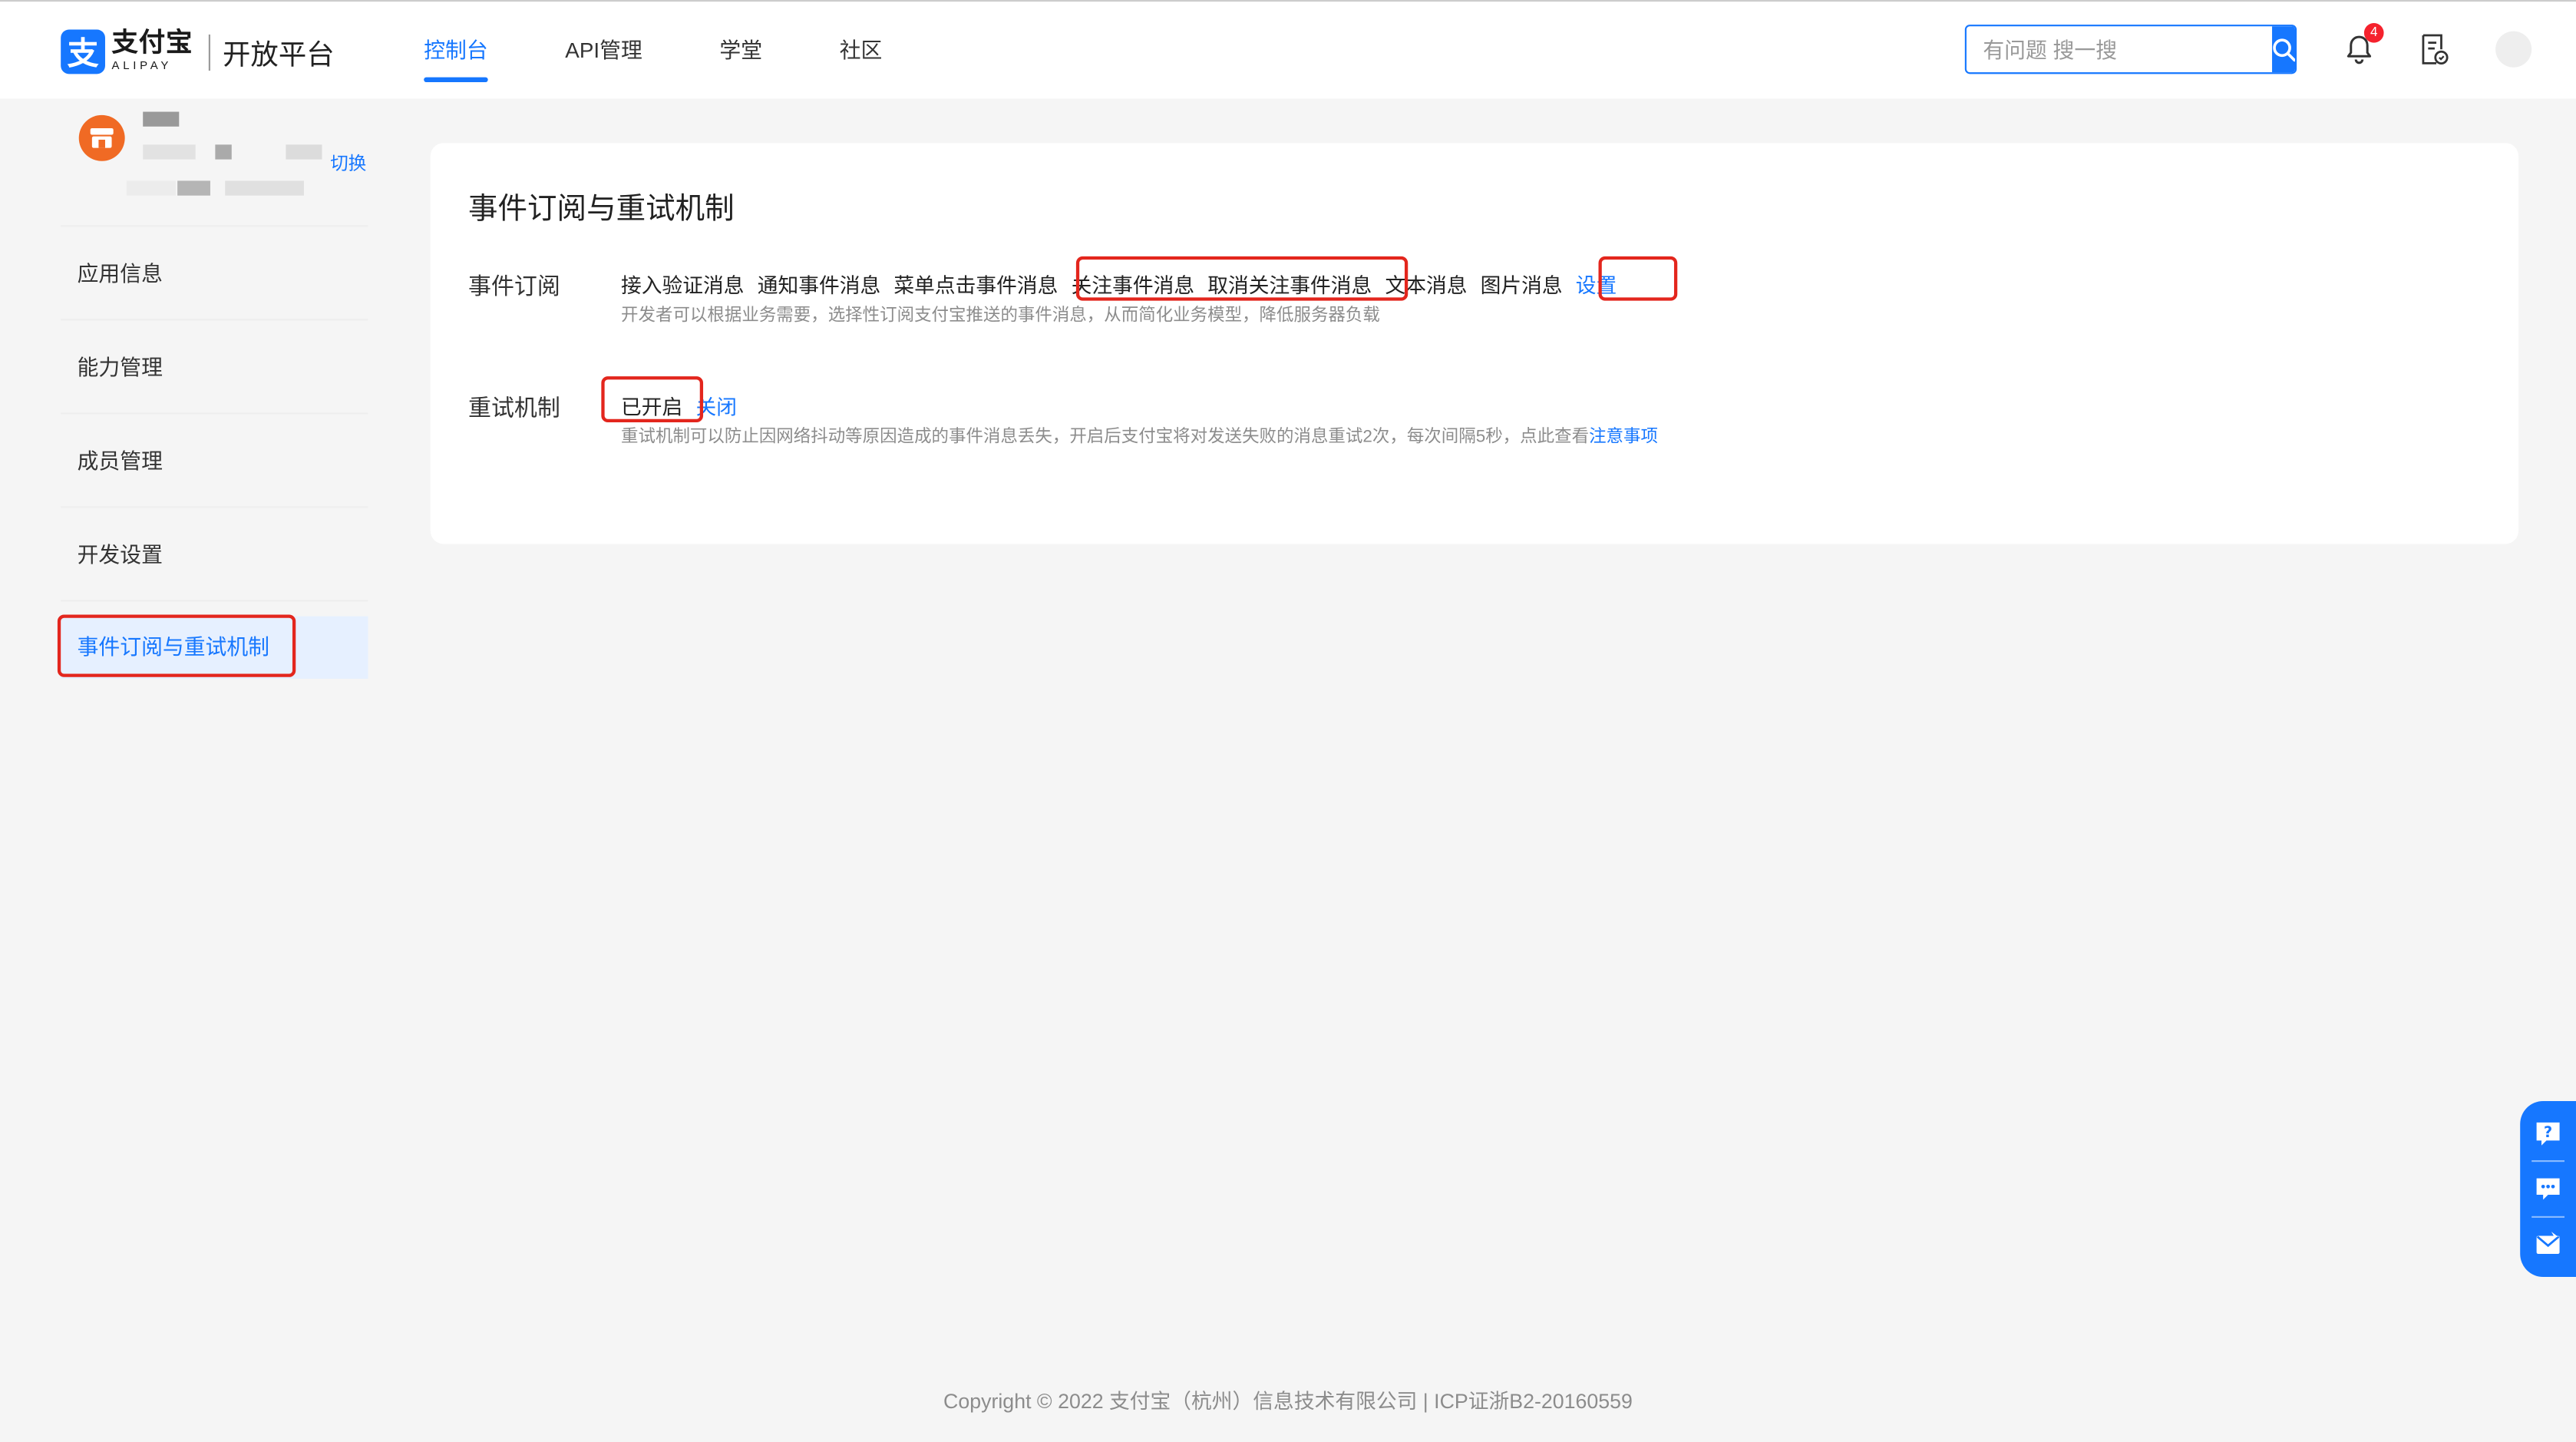 This screenshot has width=2576, height=1442. Describe the element at coordinates (2435, 50) in the screenshot. I see `document-icon` at that location.